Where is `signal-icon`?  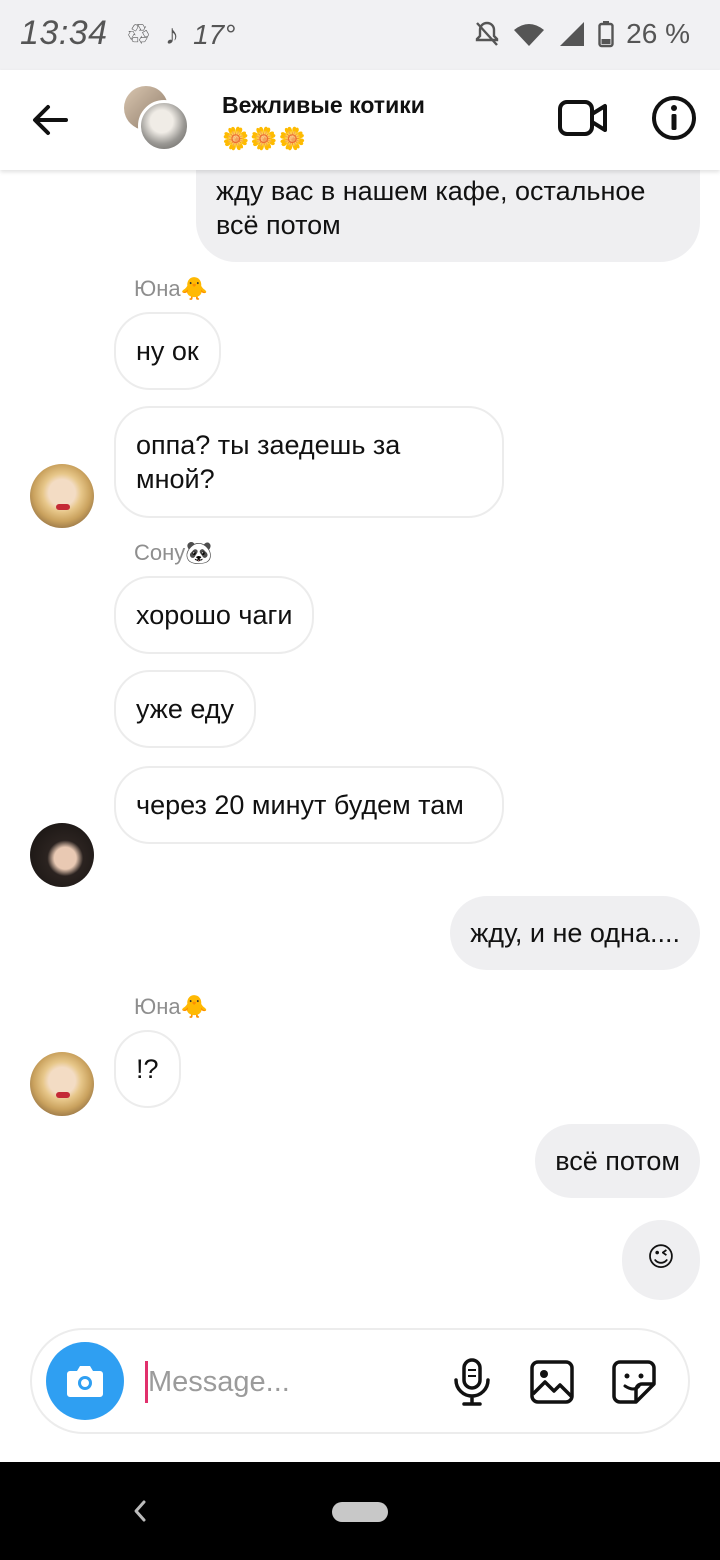 signal-icon is located at coordinates (572, 34).